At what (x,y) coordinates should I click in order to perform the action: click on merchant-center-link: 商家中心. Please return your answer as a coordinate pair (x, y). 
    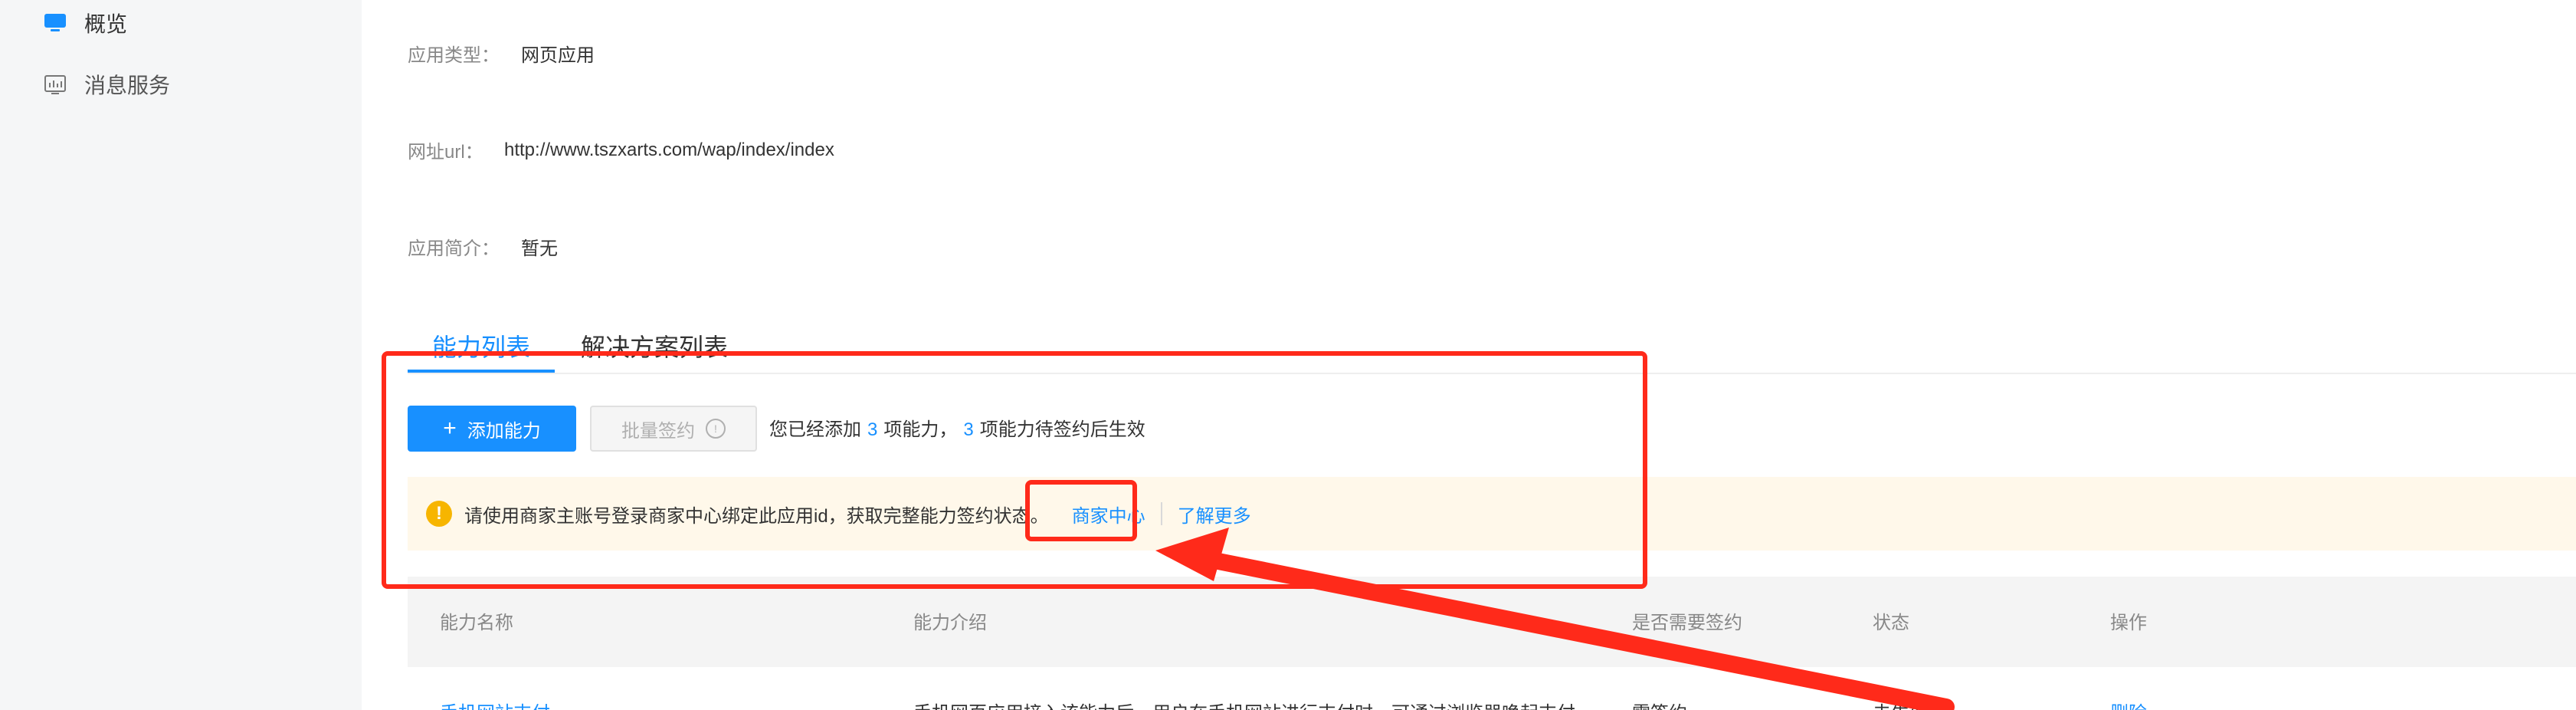
    Looking at the image, I should click on (1108, 514).